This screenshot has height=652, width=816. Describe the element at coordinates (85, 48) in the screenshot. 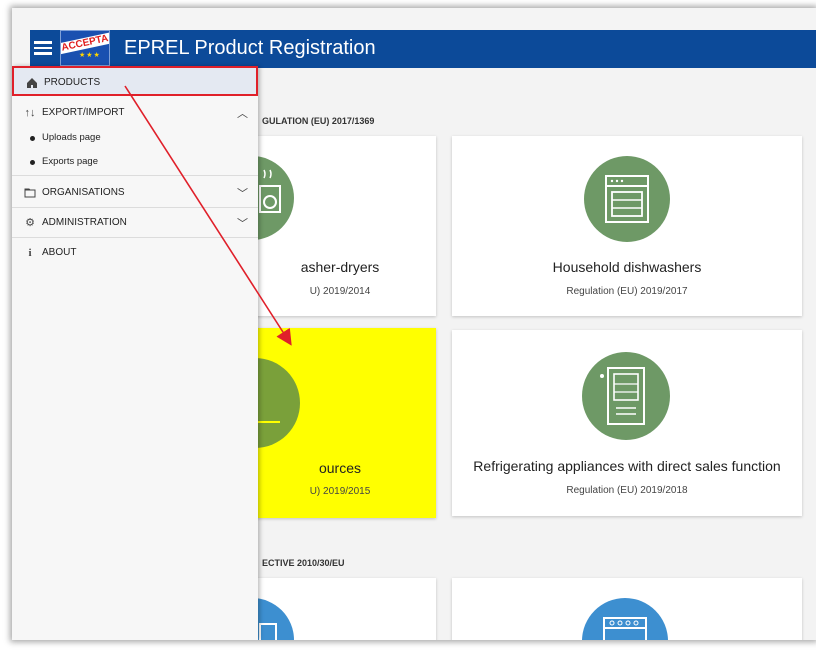

I see `accepta-logo: ACCEPTA... ★★★` at that location.